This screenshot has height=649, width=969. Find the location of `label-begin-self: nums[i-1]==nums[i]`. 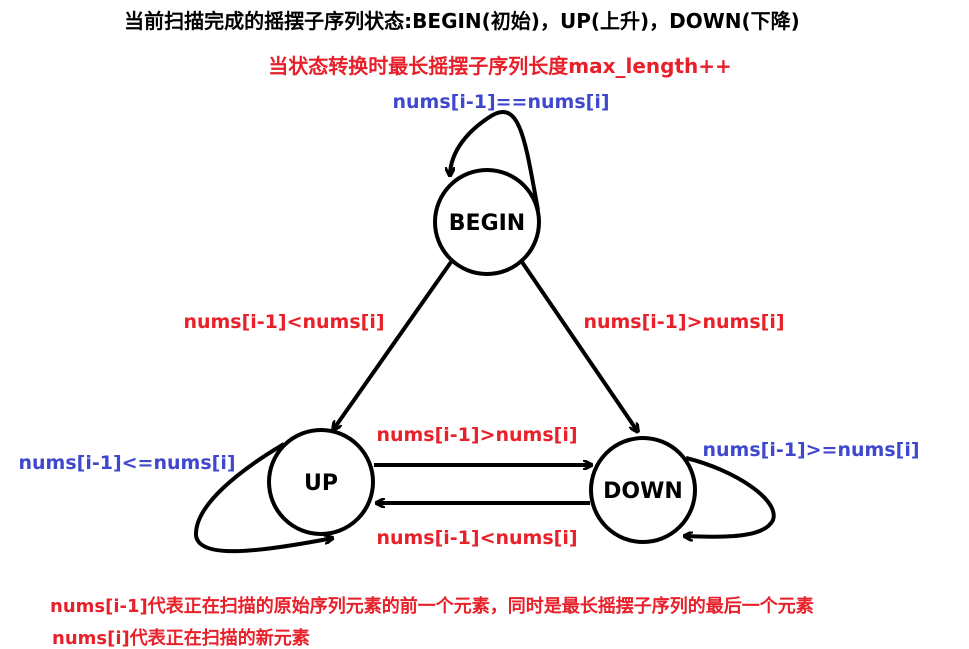

label-begin-self: nums[i-1]==nums[i] is located at coordinates (500, 102).